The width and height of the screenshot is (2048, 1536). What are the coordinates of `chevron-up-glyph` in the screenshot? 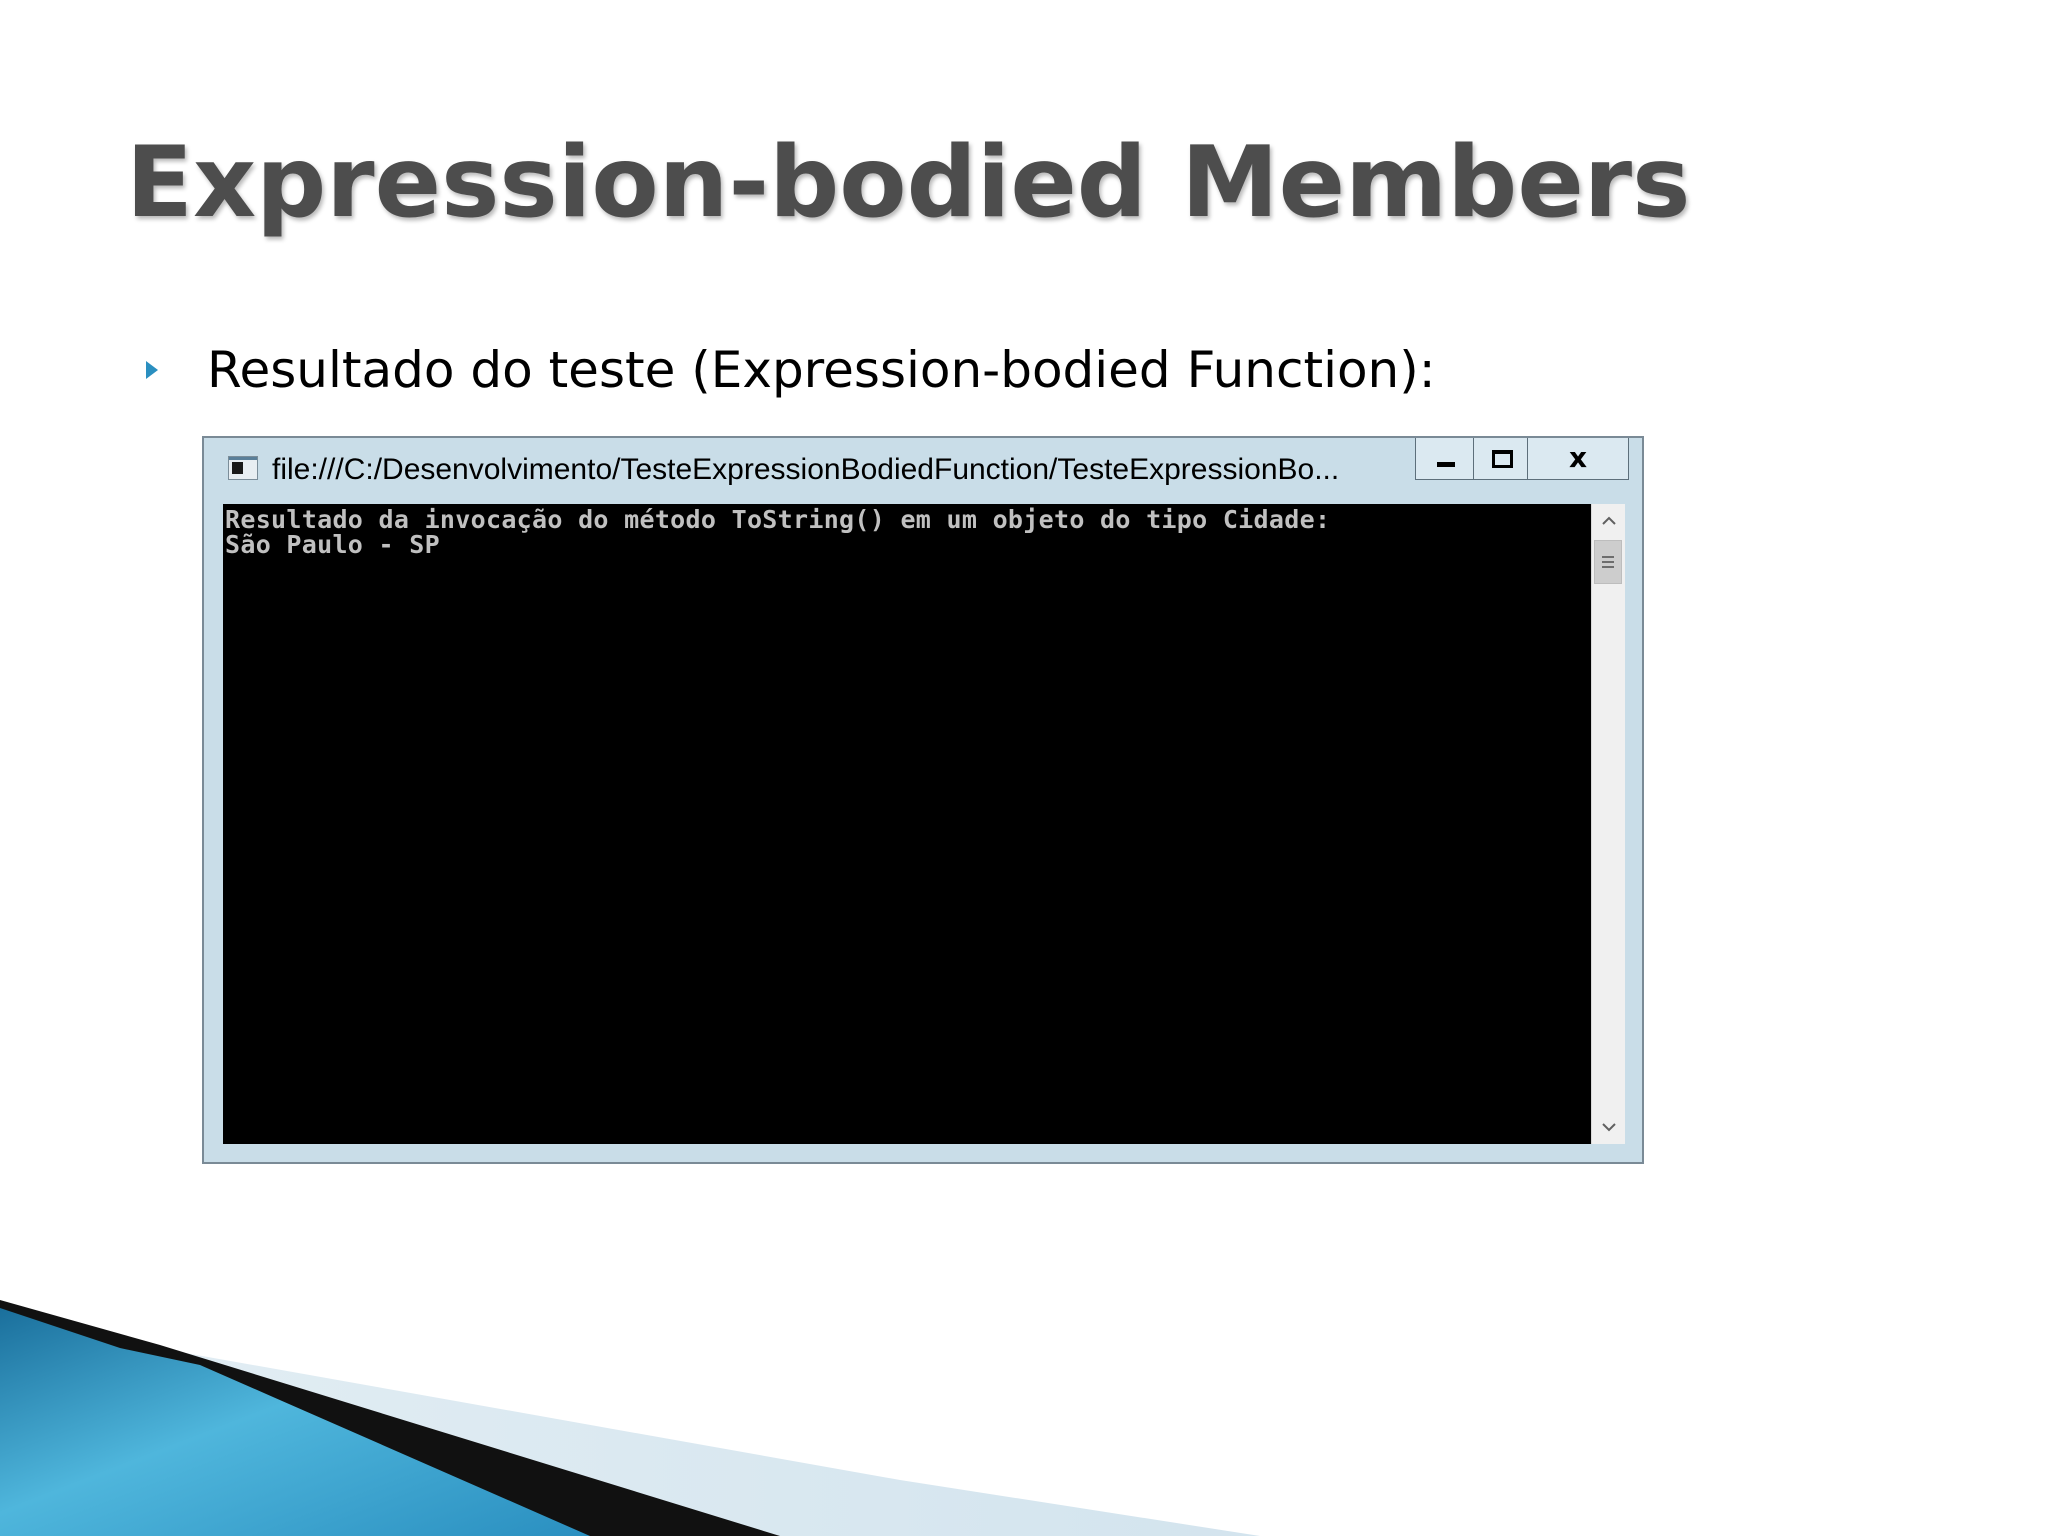 It's located at (1608, 520).